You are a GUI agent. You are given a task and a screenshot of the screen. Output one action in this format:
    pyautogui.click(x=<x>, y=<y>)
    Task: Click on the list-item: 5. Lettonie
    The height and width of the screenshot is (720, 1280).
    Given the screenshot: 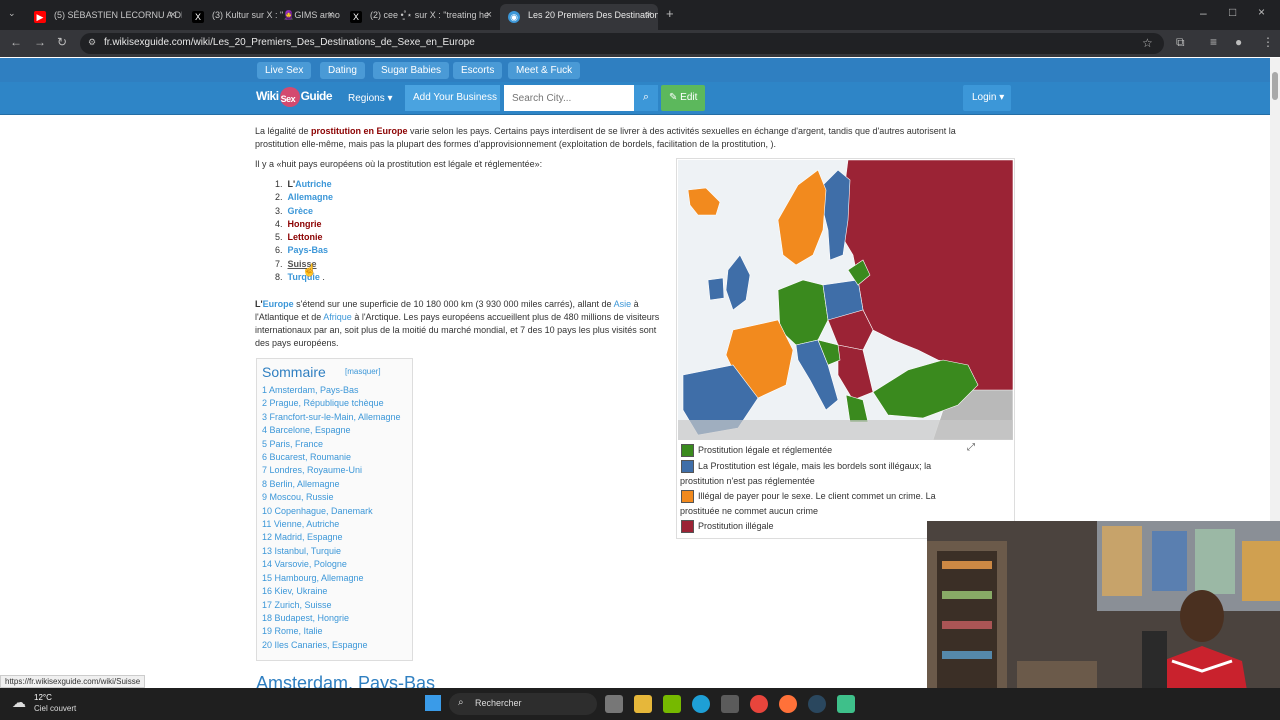 What is the action you would take?
    pyautogui.click(x=299, y=237)
    